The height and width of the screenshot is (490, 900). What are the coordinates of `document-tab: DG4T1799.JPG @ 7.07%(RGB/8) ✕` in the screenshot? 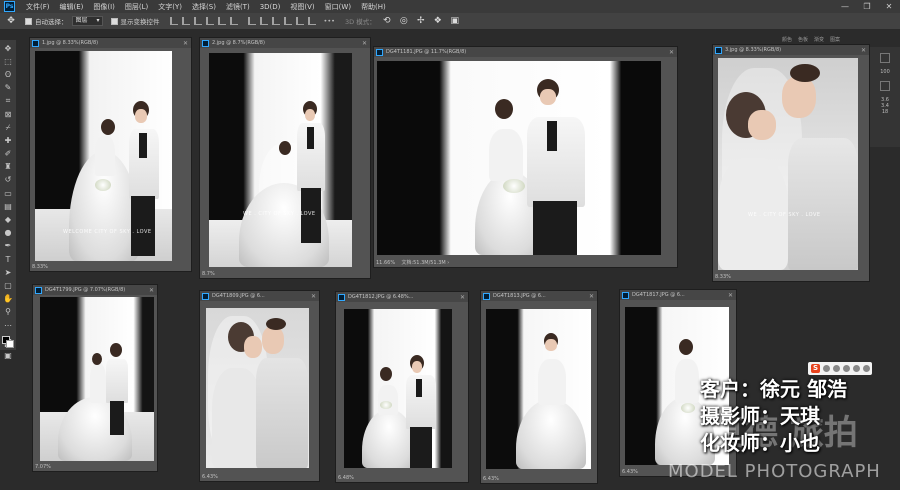 It's located at (95, 290).